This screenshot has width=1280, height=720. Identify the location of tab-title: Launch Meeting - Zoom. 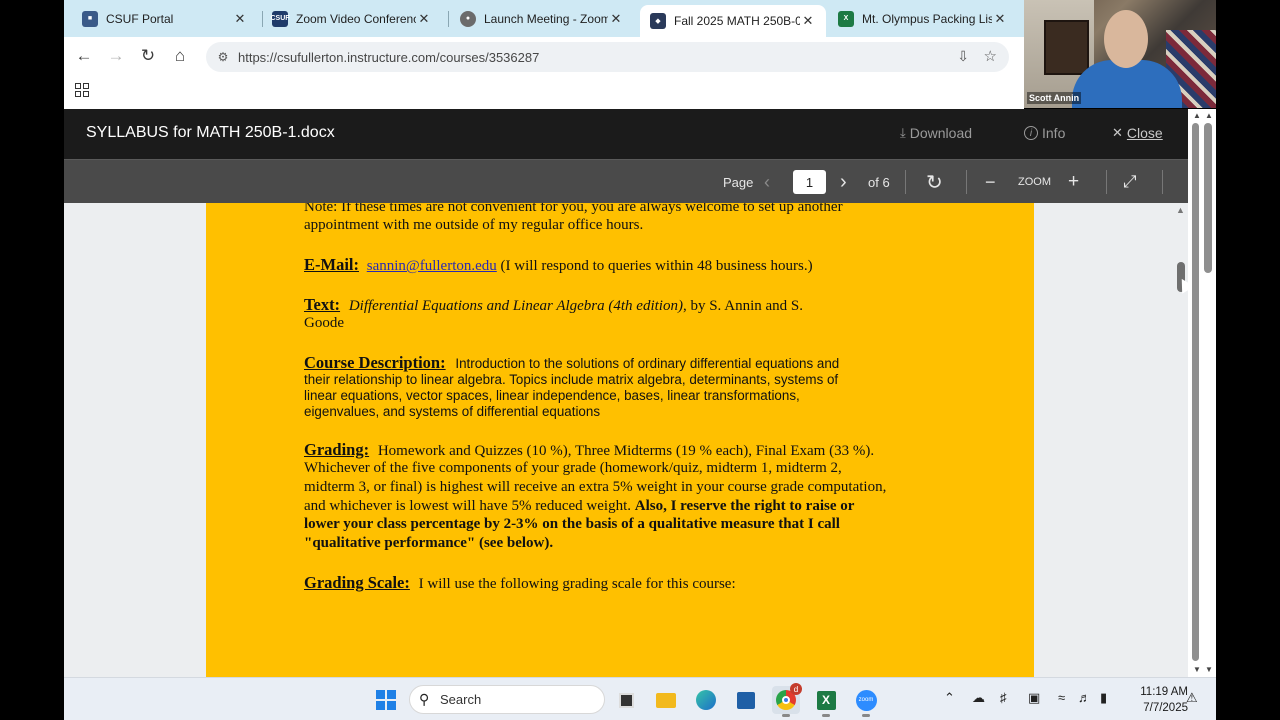
(546, 18).